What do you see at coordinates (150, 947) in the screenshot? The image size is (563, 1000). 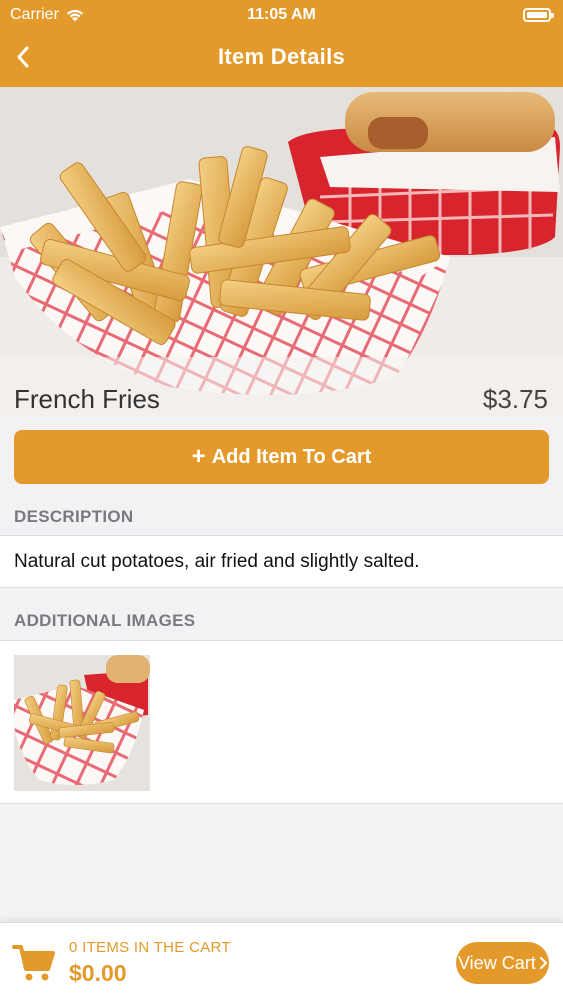 I see `cart-item-count: 0 ITEMS IN THE CART` at bounding box center [150, 947].